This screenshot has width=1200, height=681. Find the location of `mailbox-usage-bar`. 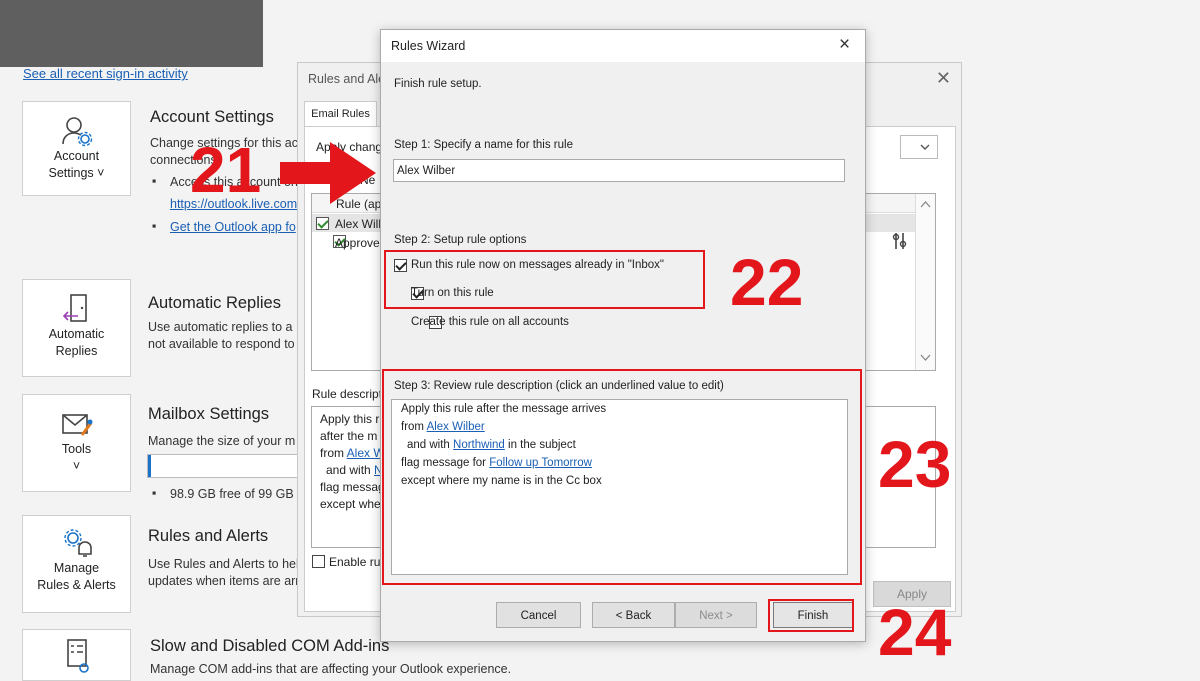

mailbox-usage-bar is located at coordinates (223, 466).